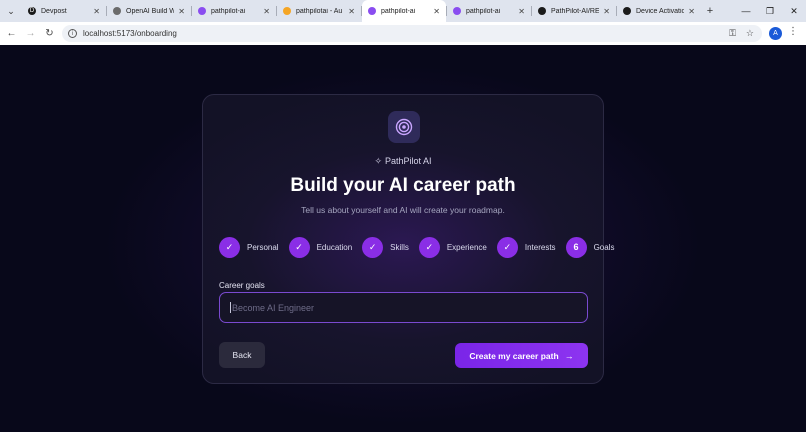 Image resolution: width=806 pixels, height=432 pixels. I want to click on url-field: i localhost:5173/onboarding ⚿ ☆, so click(412, 33).